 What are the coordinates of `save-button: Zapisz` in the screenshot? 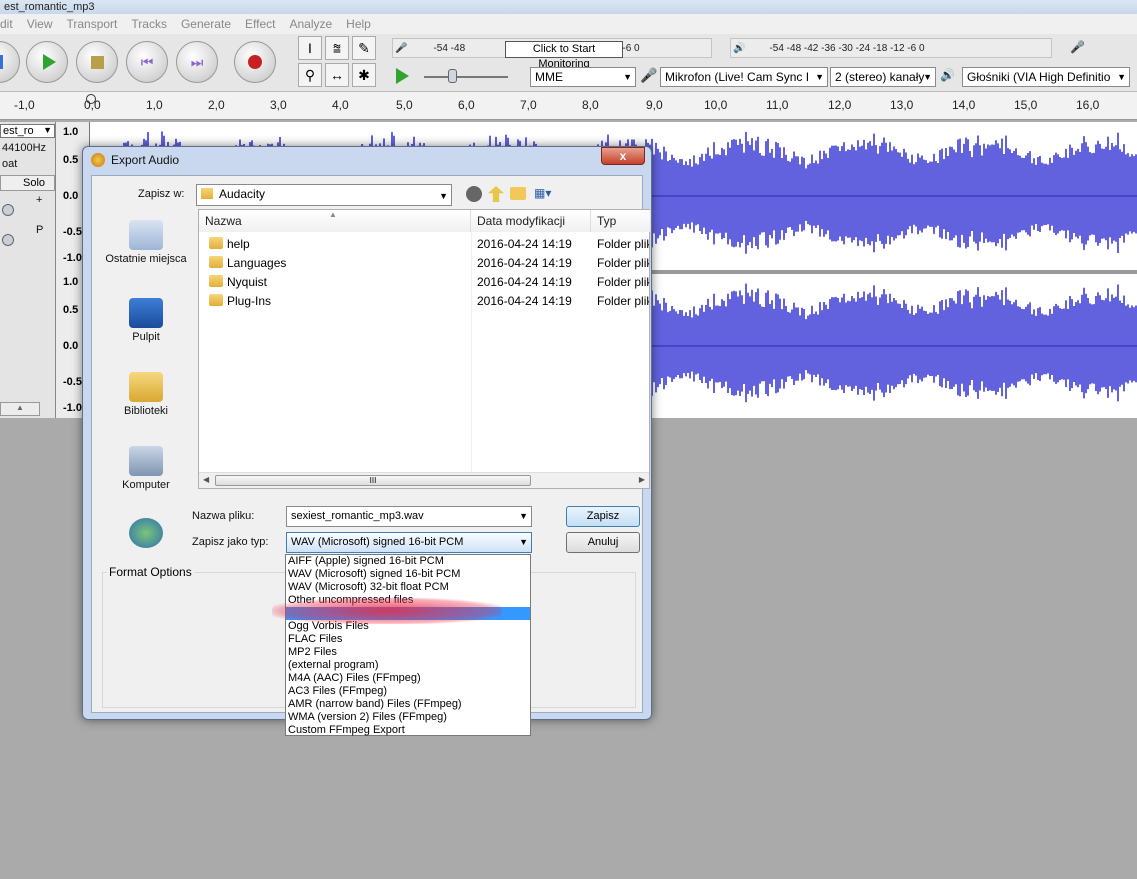 It's located at (603, 516).